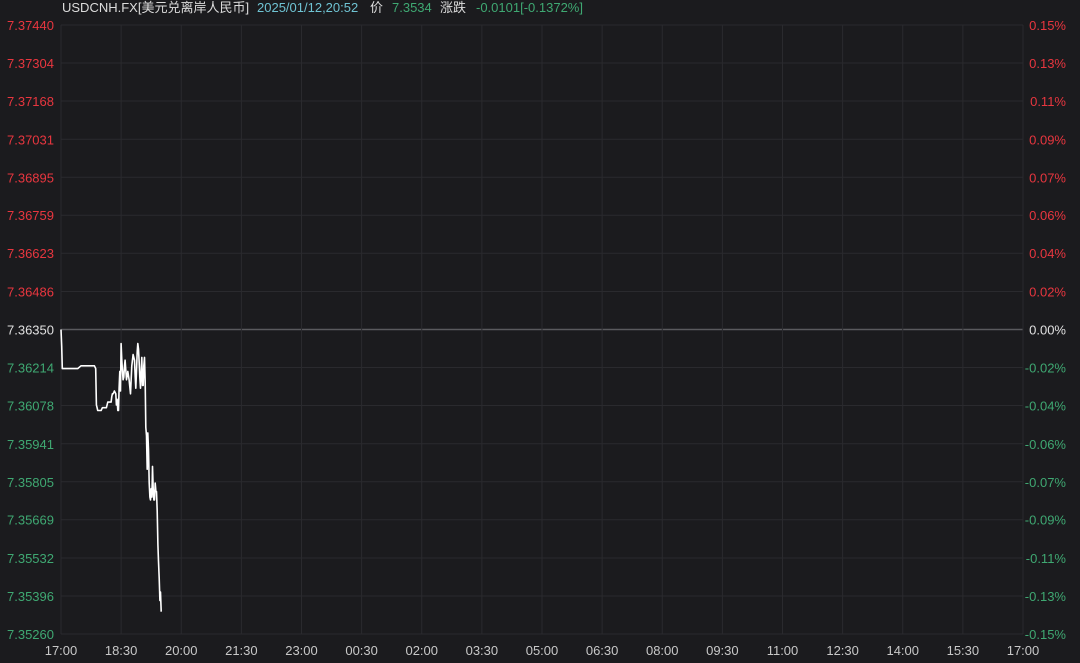 The width and height of the screenshot is (1080, 663). I want to click on time-tick-label: 02:00, so click(421, 650).